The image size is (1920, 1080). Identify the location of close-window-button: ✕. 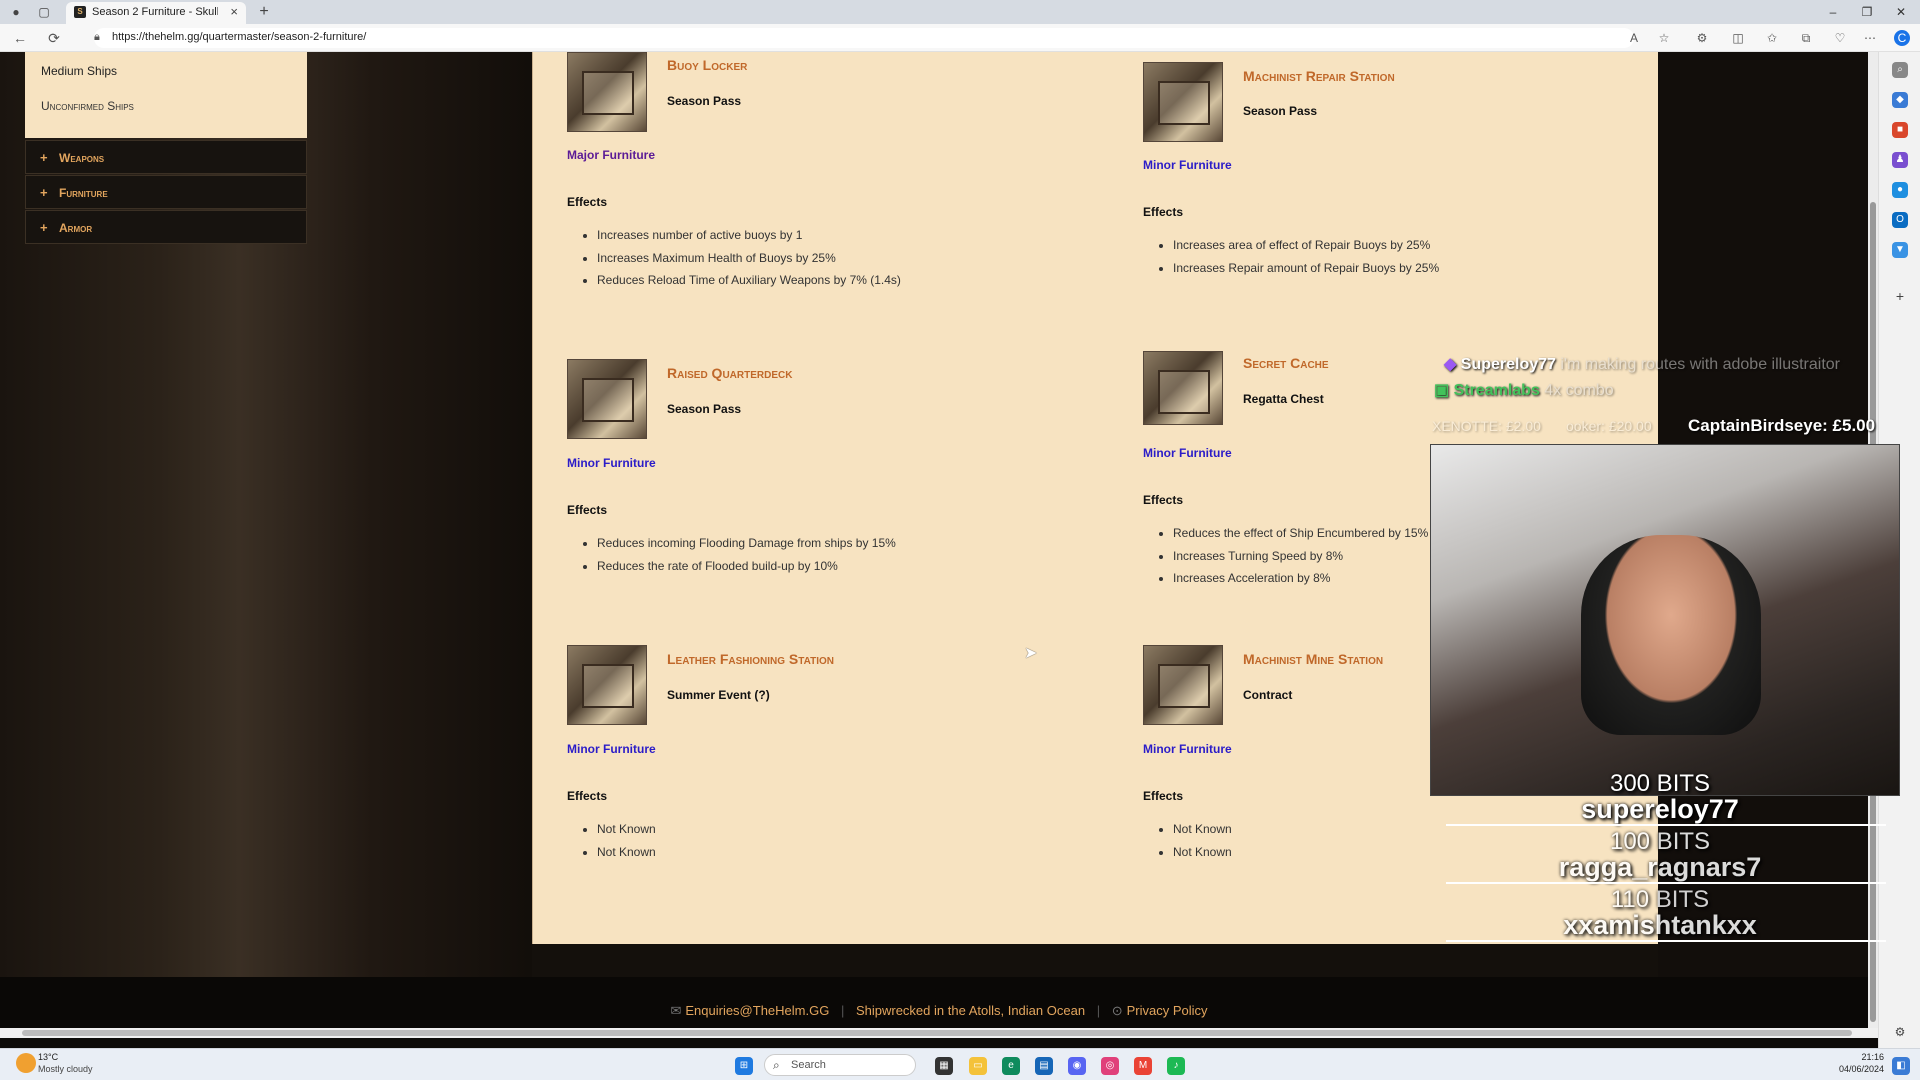
(1901, 12).